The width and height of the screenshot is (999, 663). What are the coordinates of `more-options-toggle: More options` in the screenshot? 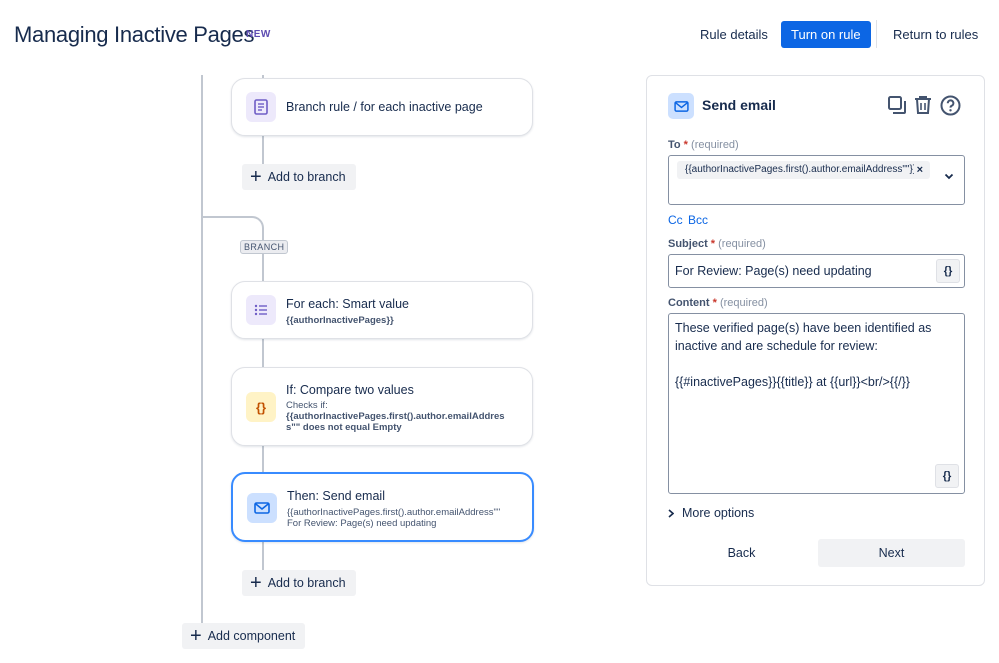 It's located at (711, 513).